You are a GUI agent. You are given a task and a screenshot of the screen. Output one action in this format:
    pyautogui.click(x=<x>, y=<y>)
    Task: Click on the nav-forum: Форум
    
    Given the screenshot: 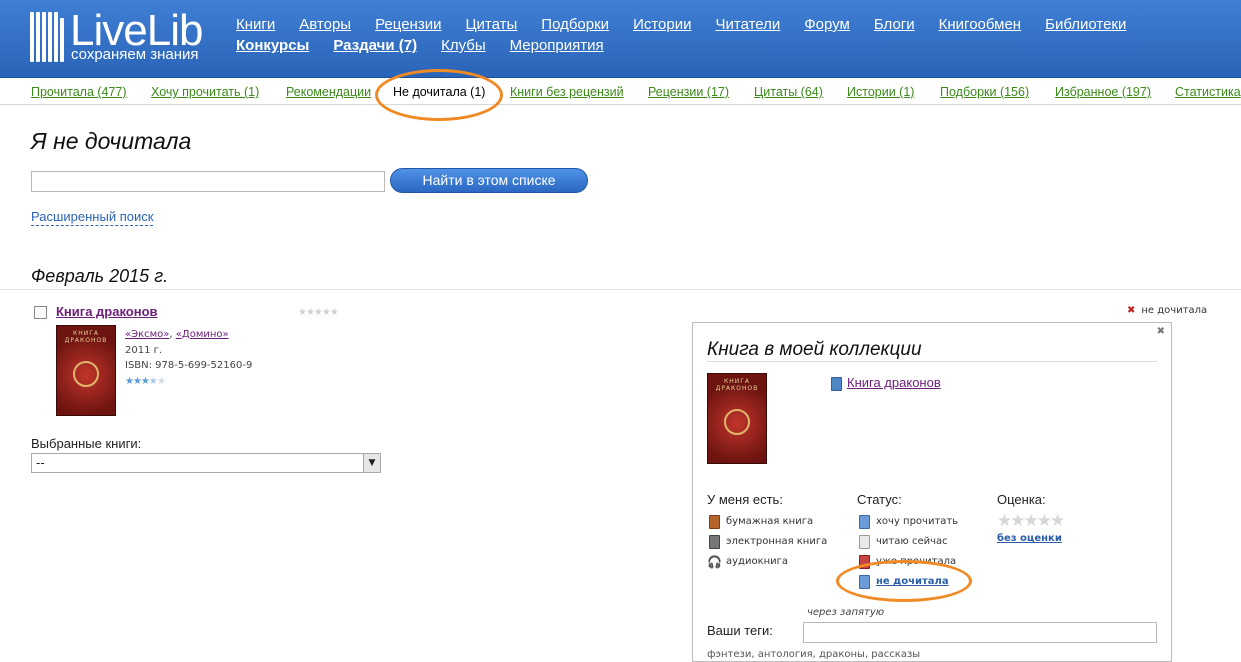 What is the action you would take?
    pyautogui.click(x=827, y=24)
    